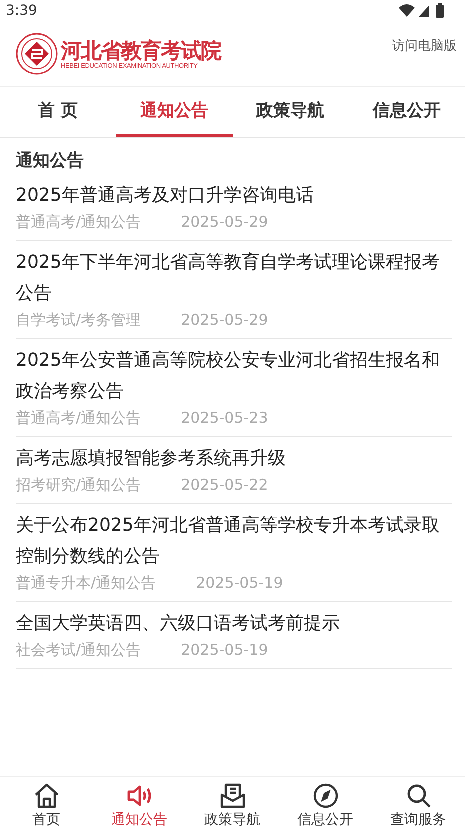 The width and height of the screenshot is (465, 835). What do you see at coordinates (424, 46) in the screenshot?
I see `desktop-version-link: 访问电脑版` at bounding box center [424, 46].